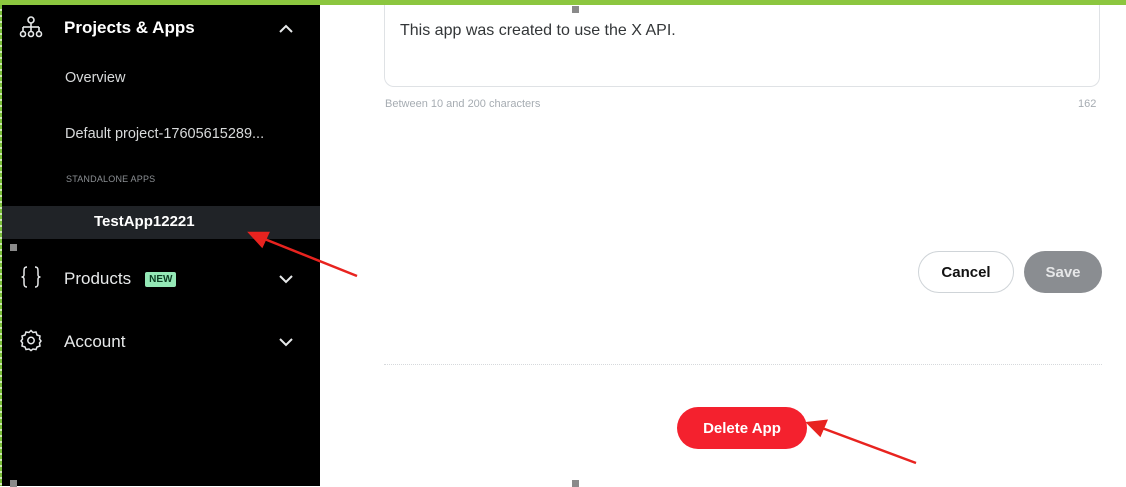 The image size is (1126, 487). Describe the element at coordinates (95, 78) in the screenshot. I see `sidebar-item-overview: Overview` at that location.